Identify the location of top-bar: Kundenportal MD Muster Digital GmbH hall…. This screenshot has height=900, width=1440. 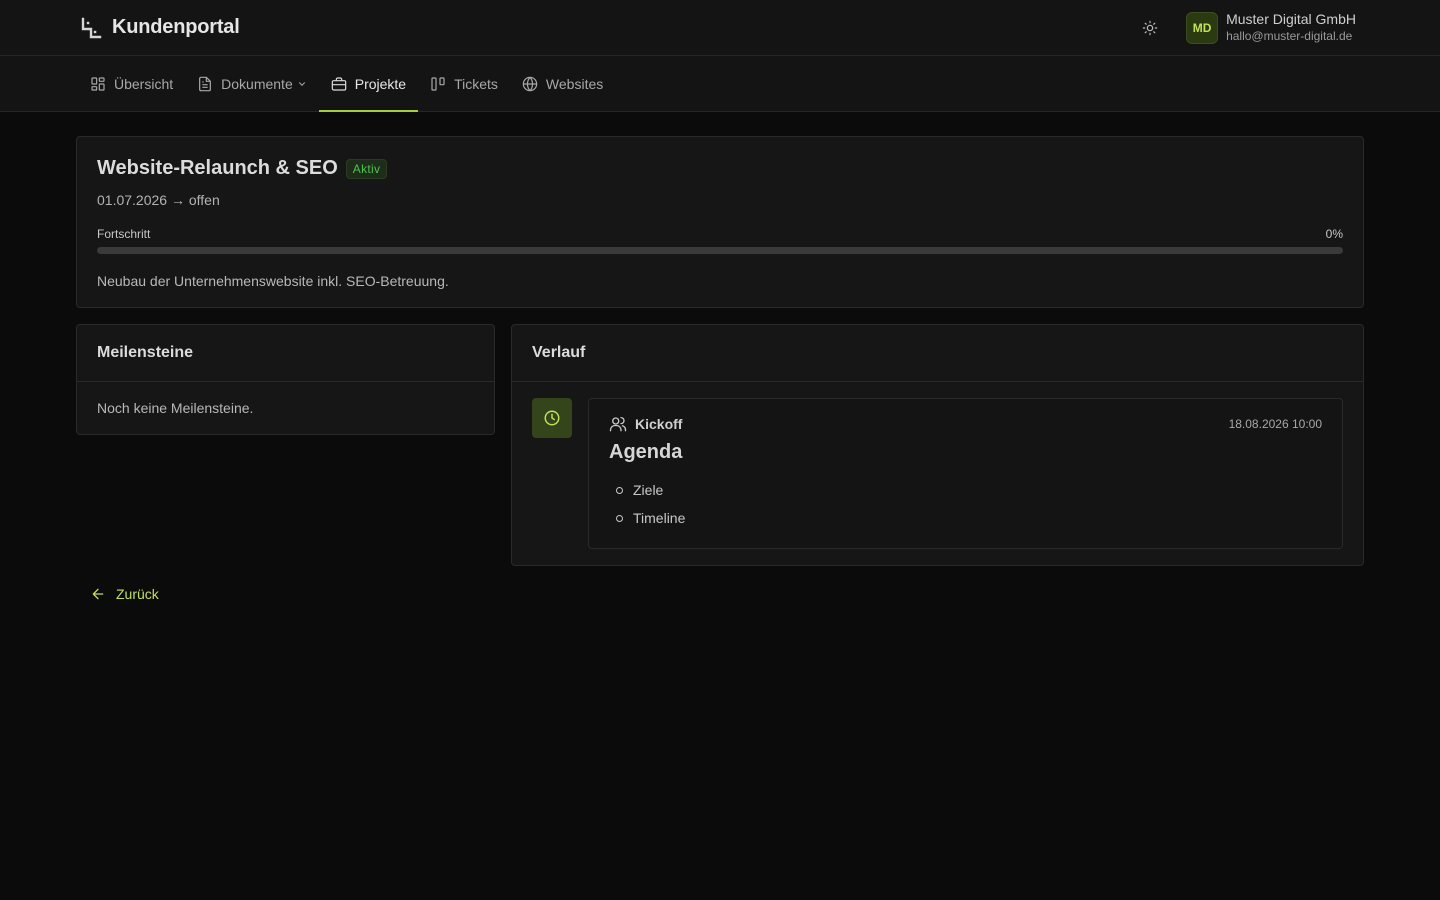
(720, 28).